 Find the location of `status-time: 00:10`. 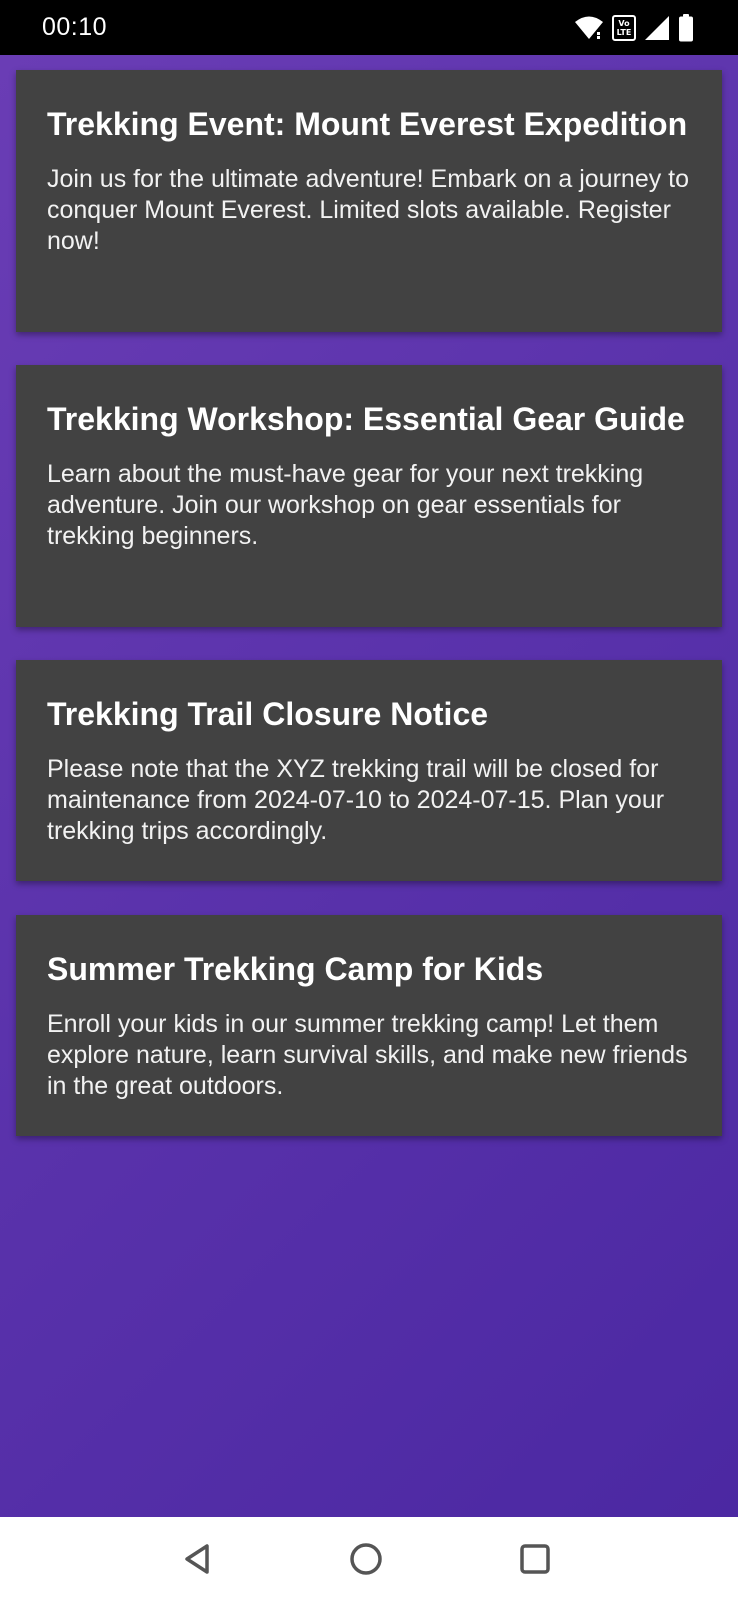

status-time: 00:10 is located at coordinates (75, 27).